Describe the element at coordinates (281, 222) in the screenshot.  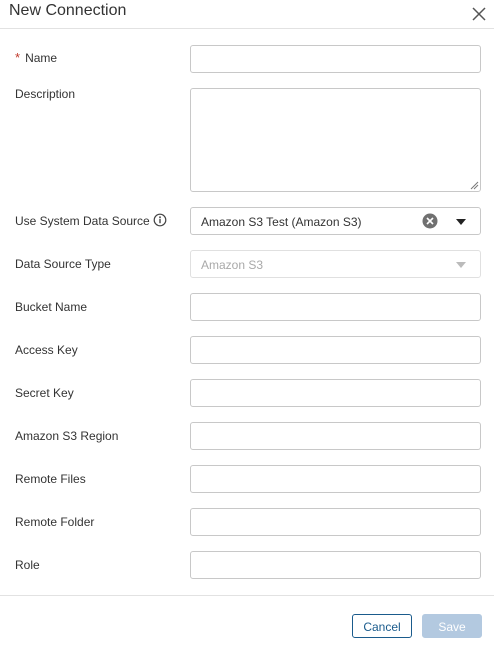
I see `system-data-source-value: Amazon S3 Test (Amazon S3)` at that location.